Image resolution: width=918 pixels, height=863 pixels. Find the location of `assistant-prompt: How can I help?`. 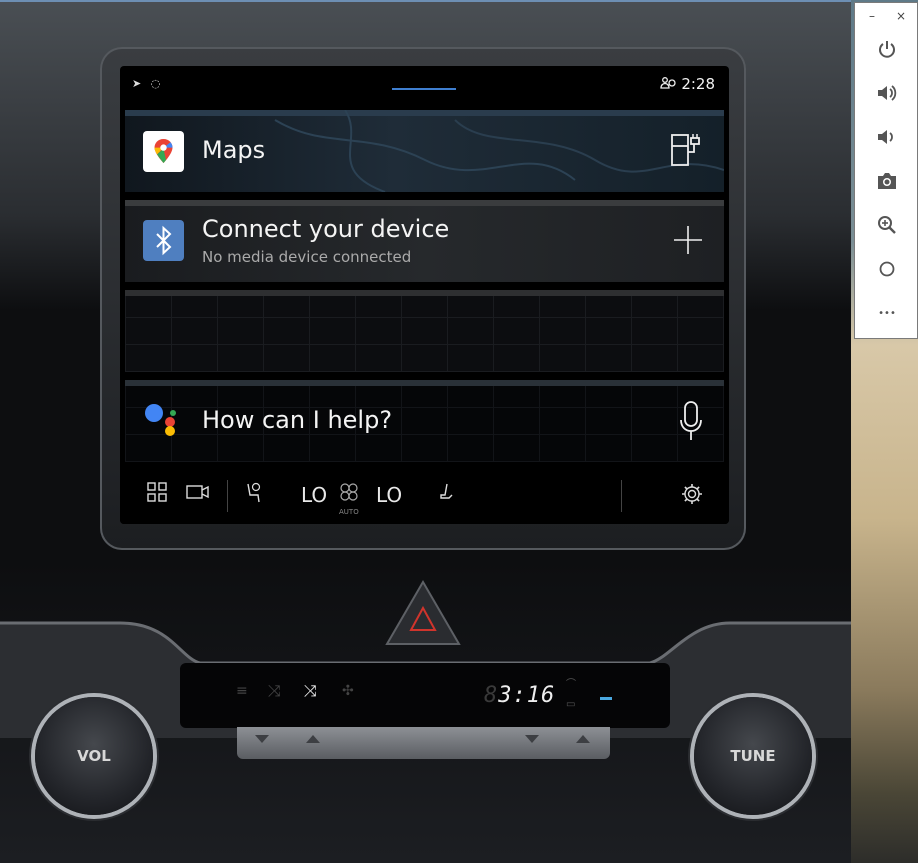

assistant-prompt: How can I help? is located at coordinates (297, 420).